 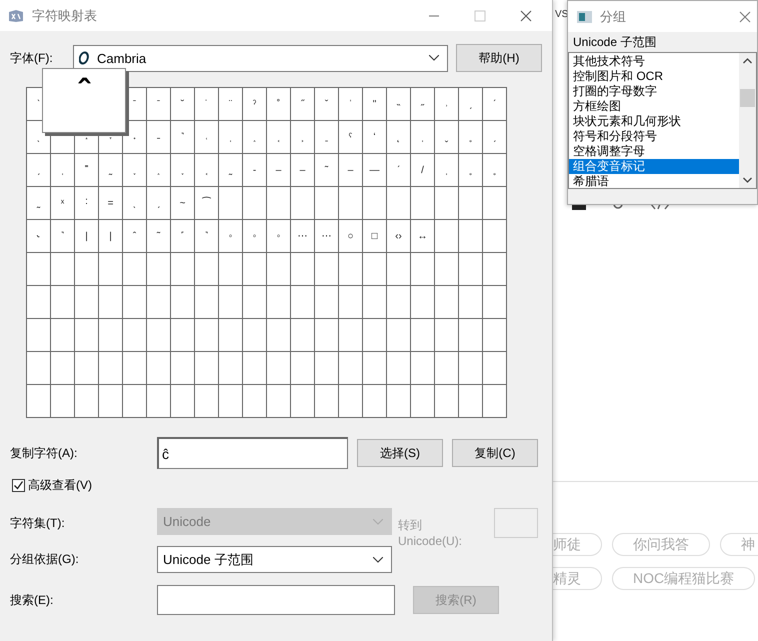 I want to click on character-cell: ˛, so click(x=399, y=137).